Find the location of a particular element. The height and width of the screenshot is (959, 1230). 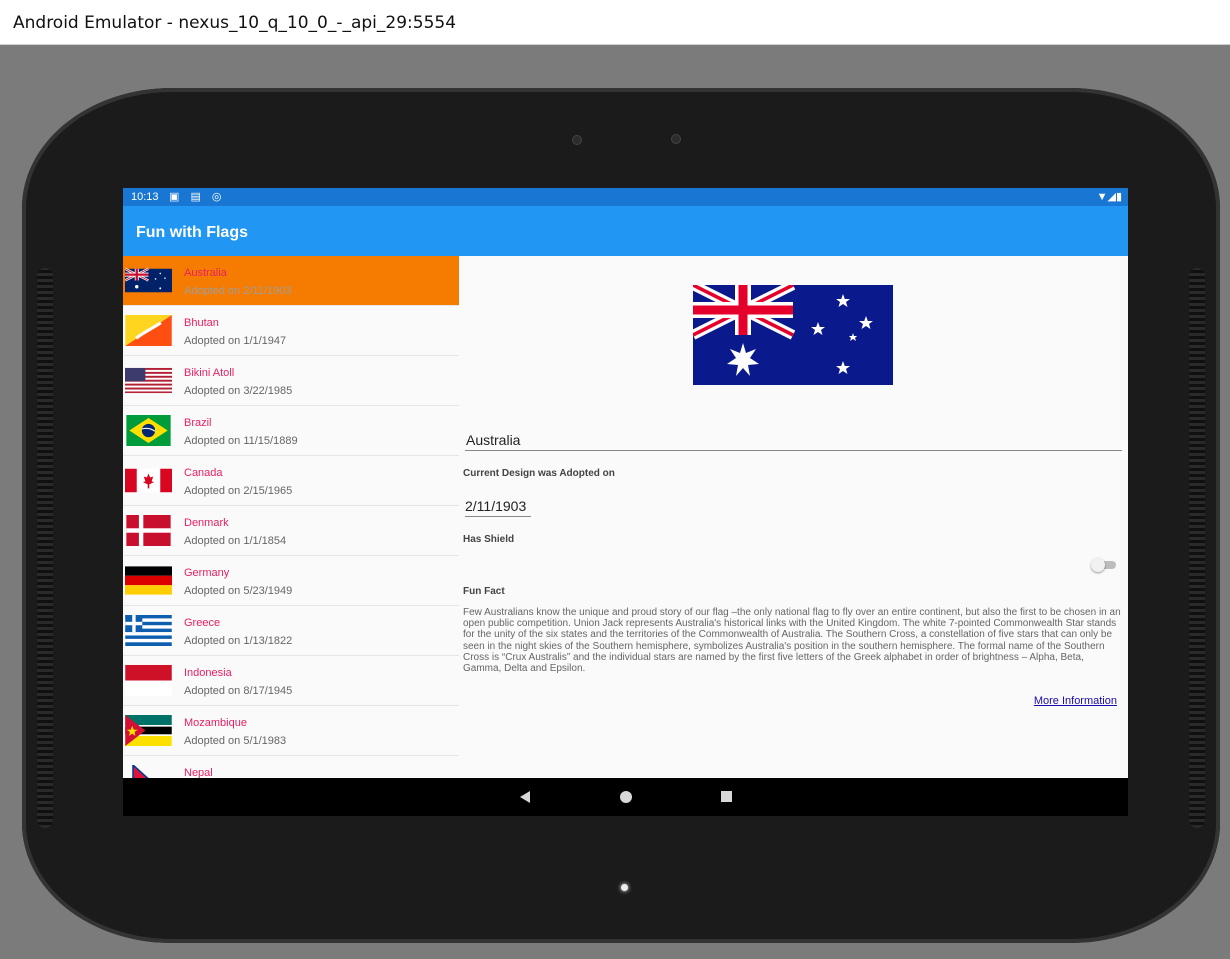

flag-name: Greece is located at coordinates (202, 623).